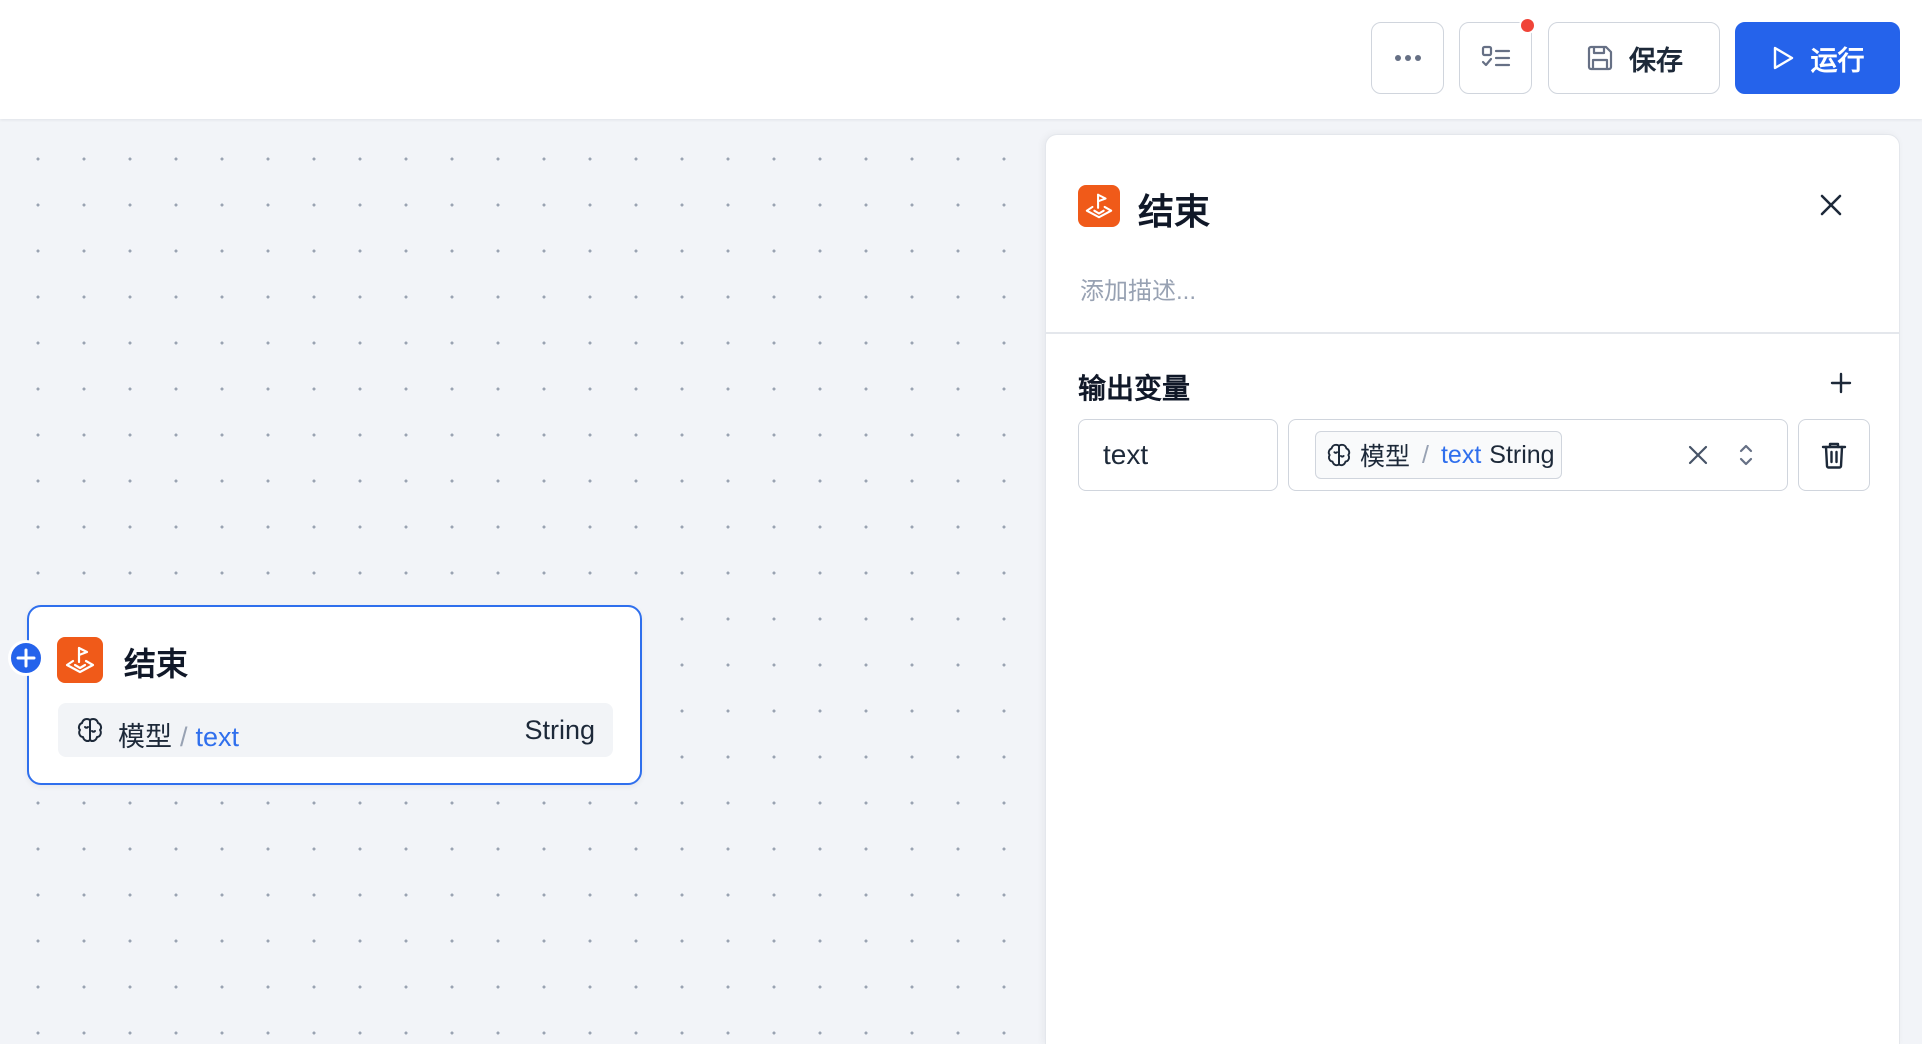  I want to click on delete-output-variable-button, so click(1834, 455).